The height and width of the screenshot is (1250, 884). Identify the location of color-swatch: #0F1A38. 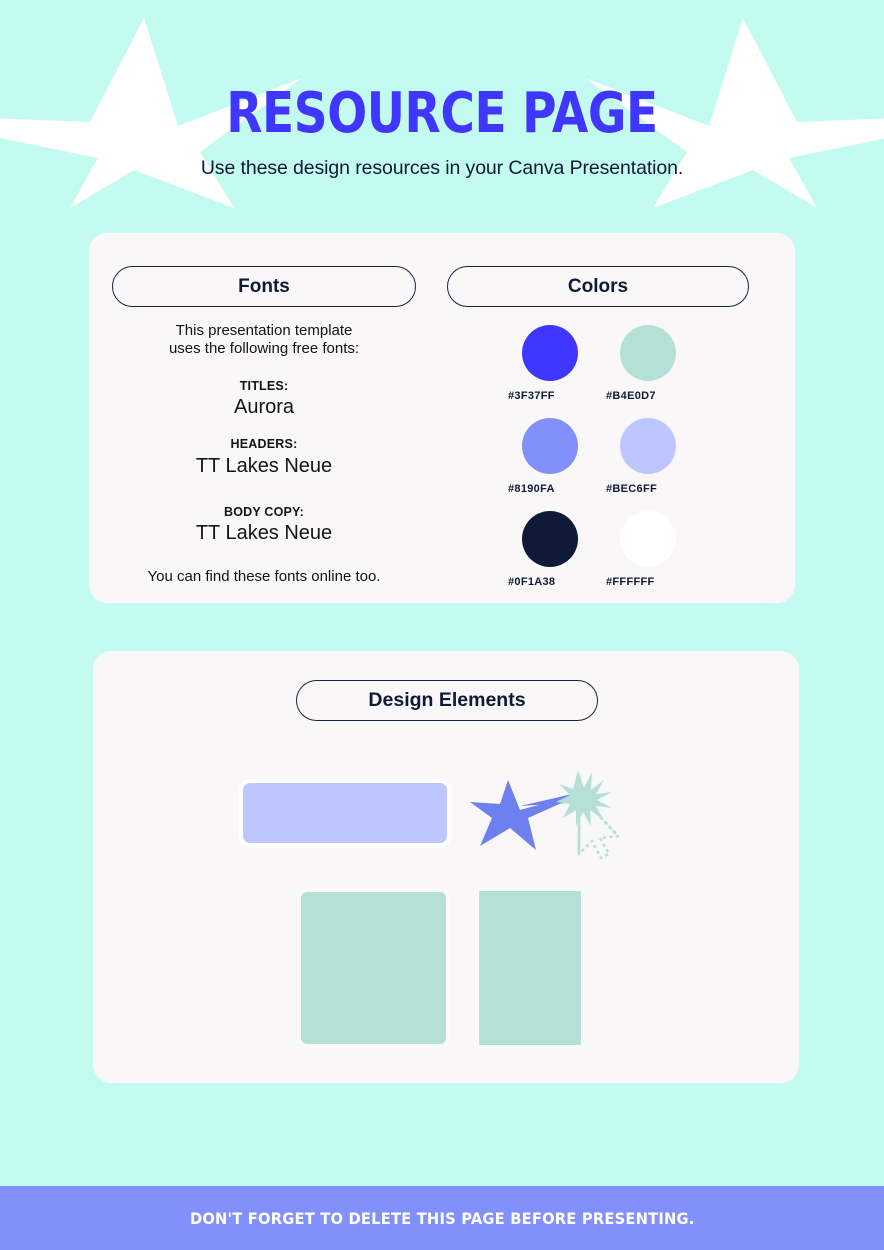
(557, 549).